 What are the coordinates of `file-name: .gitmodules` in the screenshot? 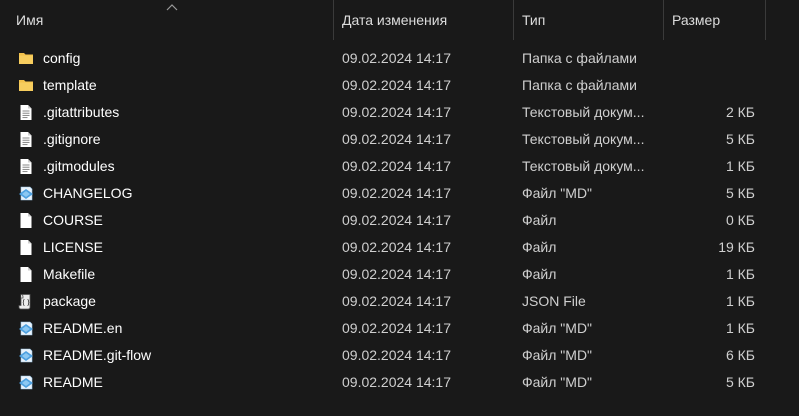 It's located at (79, 166).